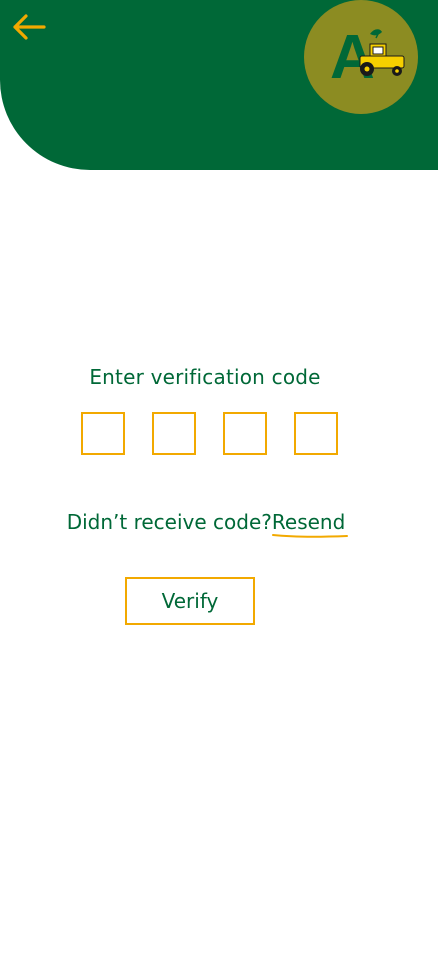 This screenshot has width=438, height=956. What do you see at coordinates (310, 536) in the screenshot?
I see `resend-underline` at bounding box center [310, 536].